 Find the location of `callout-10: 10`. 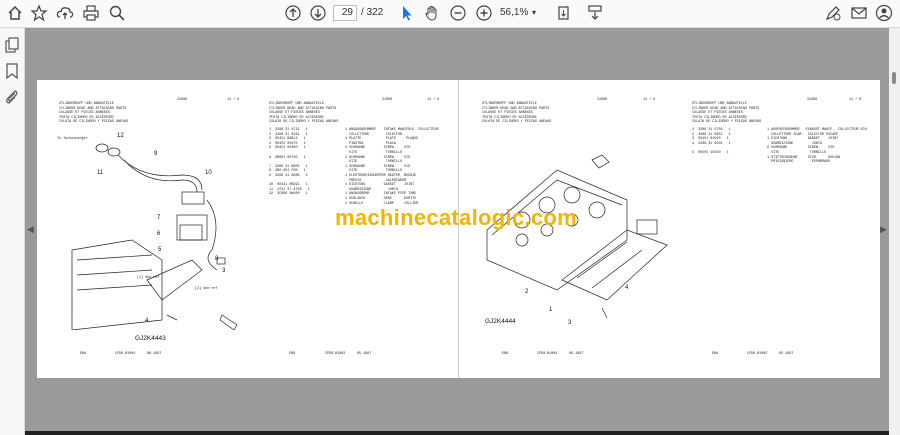

callout-10: 10 is located at coordinates (208, 173).